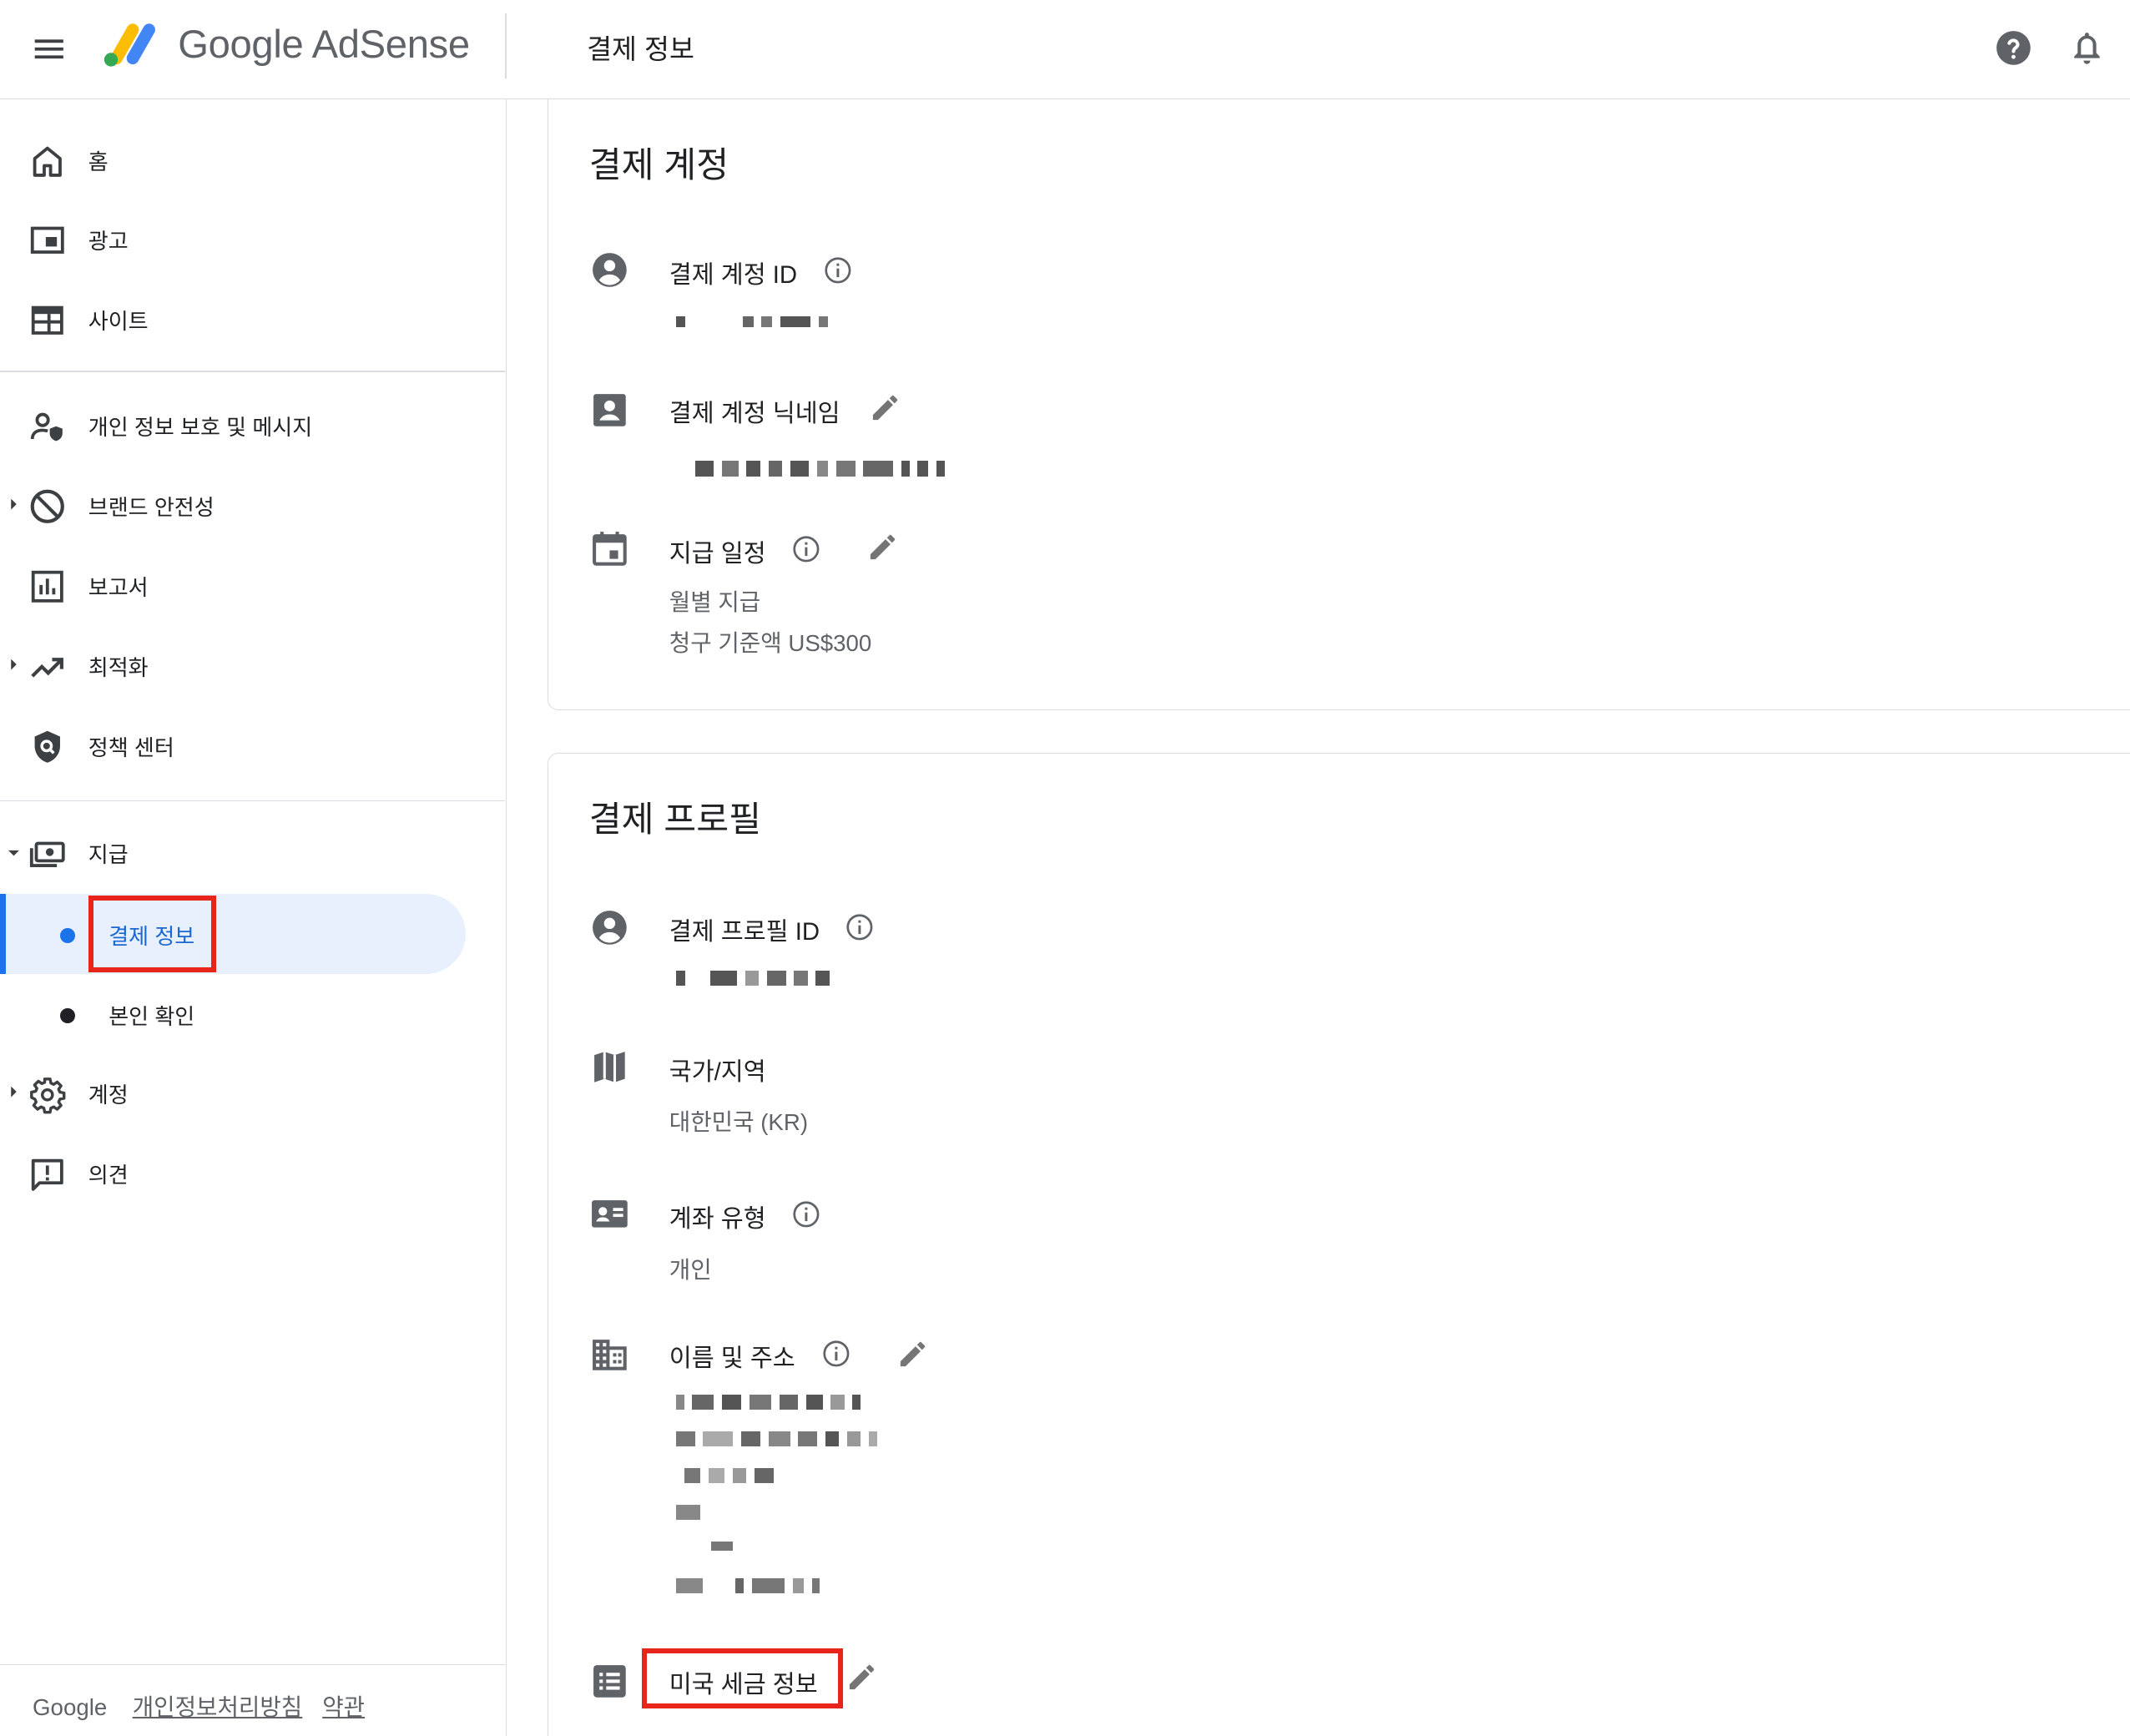 This screenshot has width=2130, height=1736. What do you see at coordinates (324, 45) in the screenshot?
I see `brand-name: Google AdSense` at bounding box center [324, 45].